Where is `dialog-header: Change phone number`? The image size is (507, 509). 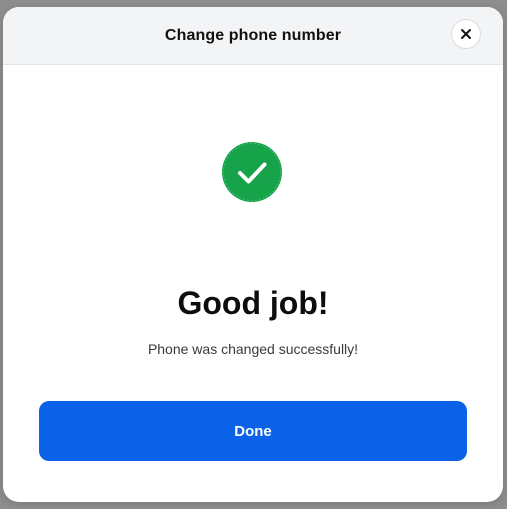 dialog-header: Change phone number is located at coordinates (253, 36).